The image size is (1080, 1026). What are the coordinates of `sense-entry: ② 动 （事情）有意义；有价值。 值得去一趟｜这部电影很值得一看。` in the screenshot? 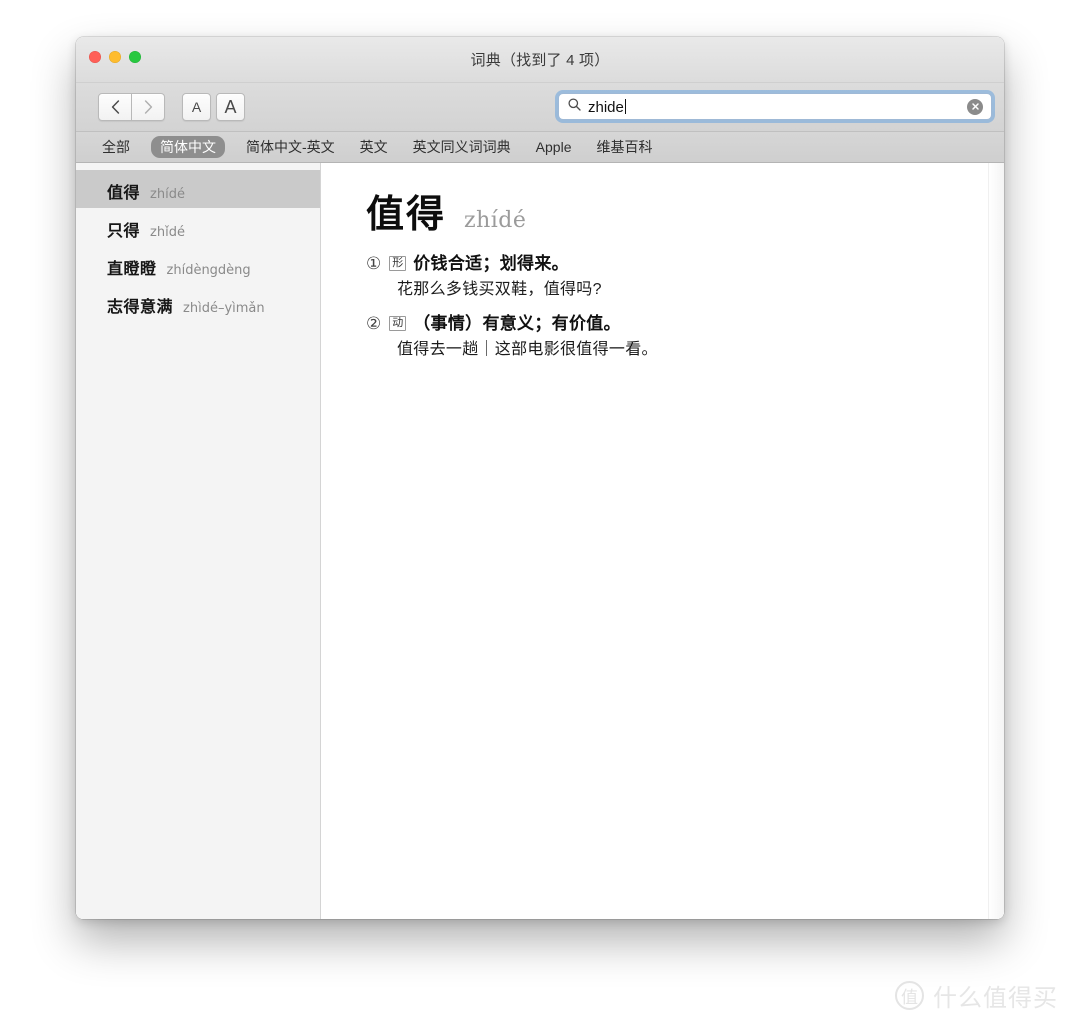 It's located at (685, 337).